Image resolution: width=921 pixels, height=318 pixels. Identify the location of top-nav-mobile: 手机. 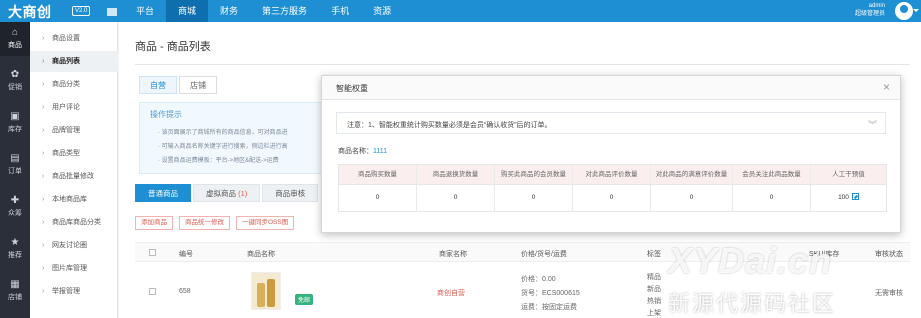
(340, 11).